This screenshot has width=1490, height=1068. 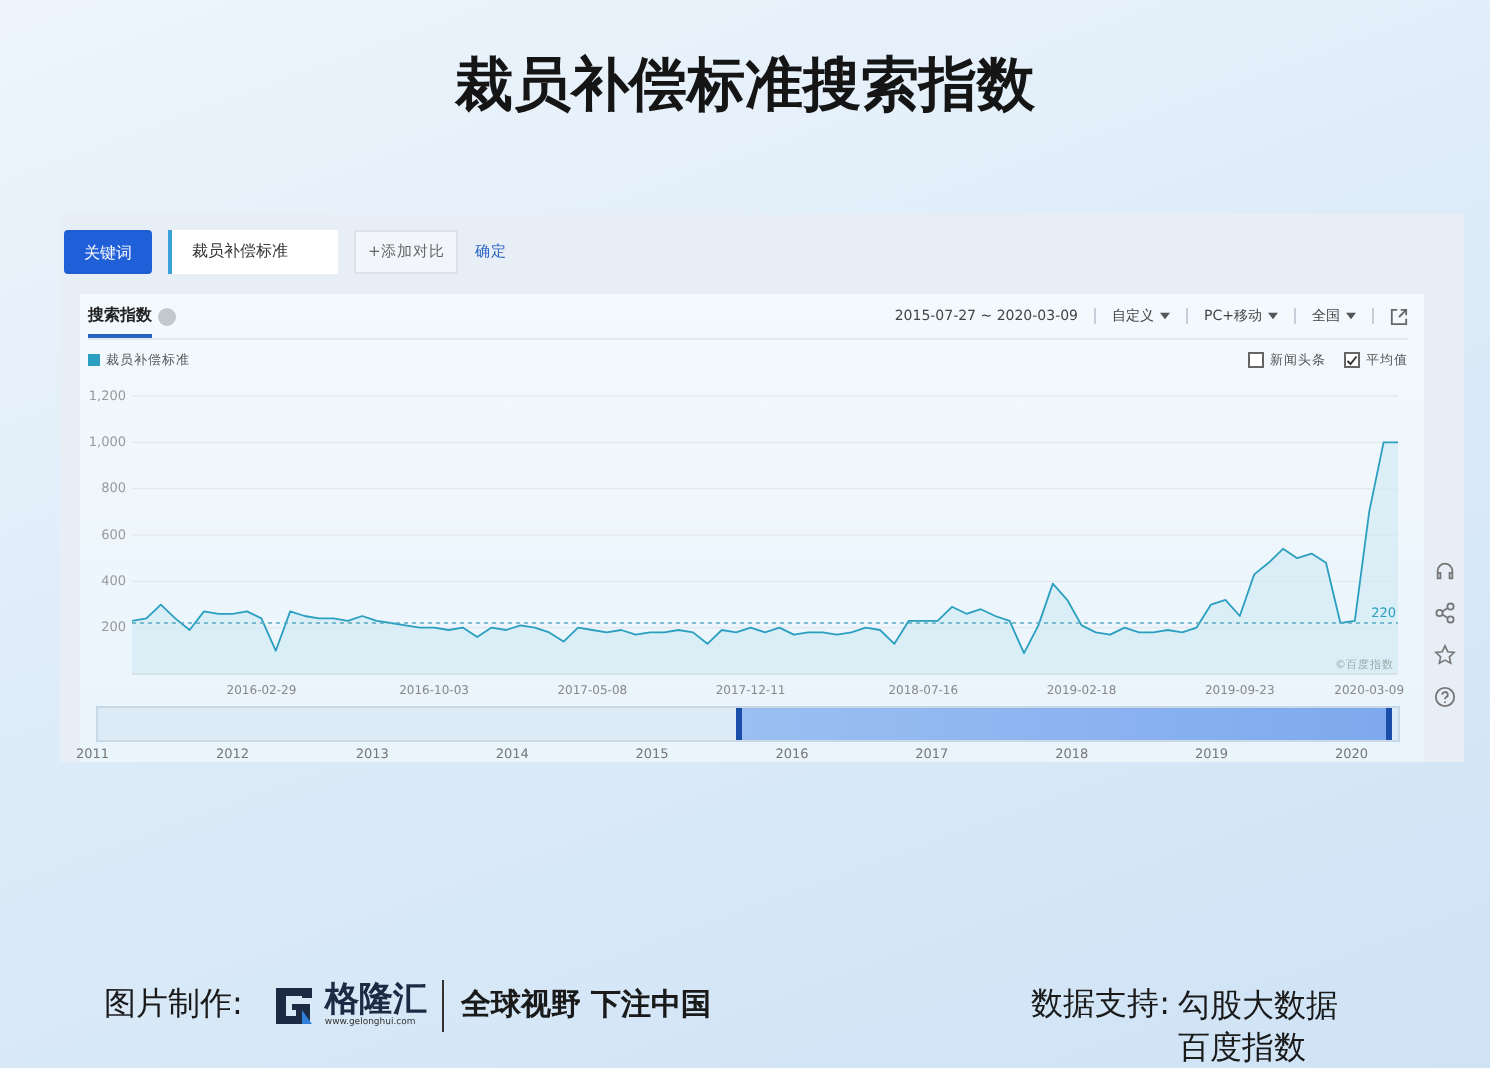 What do you see at coordinates (1258, 1005) in the screenshot?
I see `data-source: 勾股大数据` at bounding box center [1258, 1005].